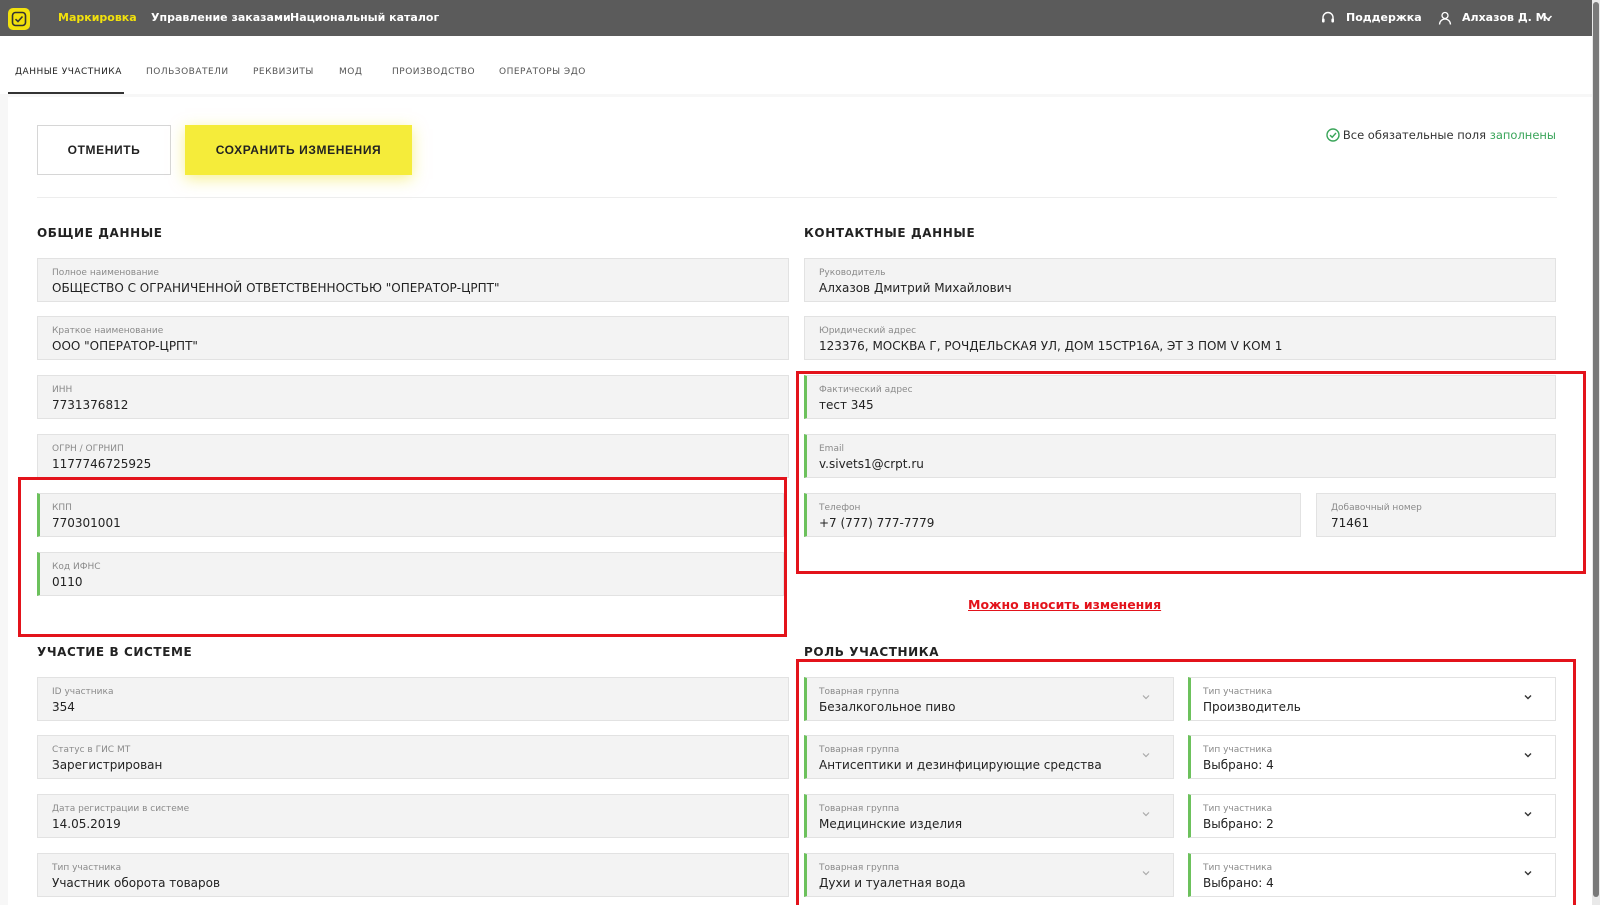 This screenshot has width=1600, height=905. What do you see at coordinates (86, 824) in the screenshot?
I see `field-value: 14.05.2019` at bounding box center [86, 824].